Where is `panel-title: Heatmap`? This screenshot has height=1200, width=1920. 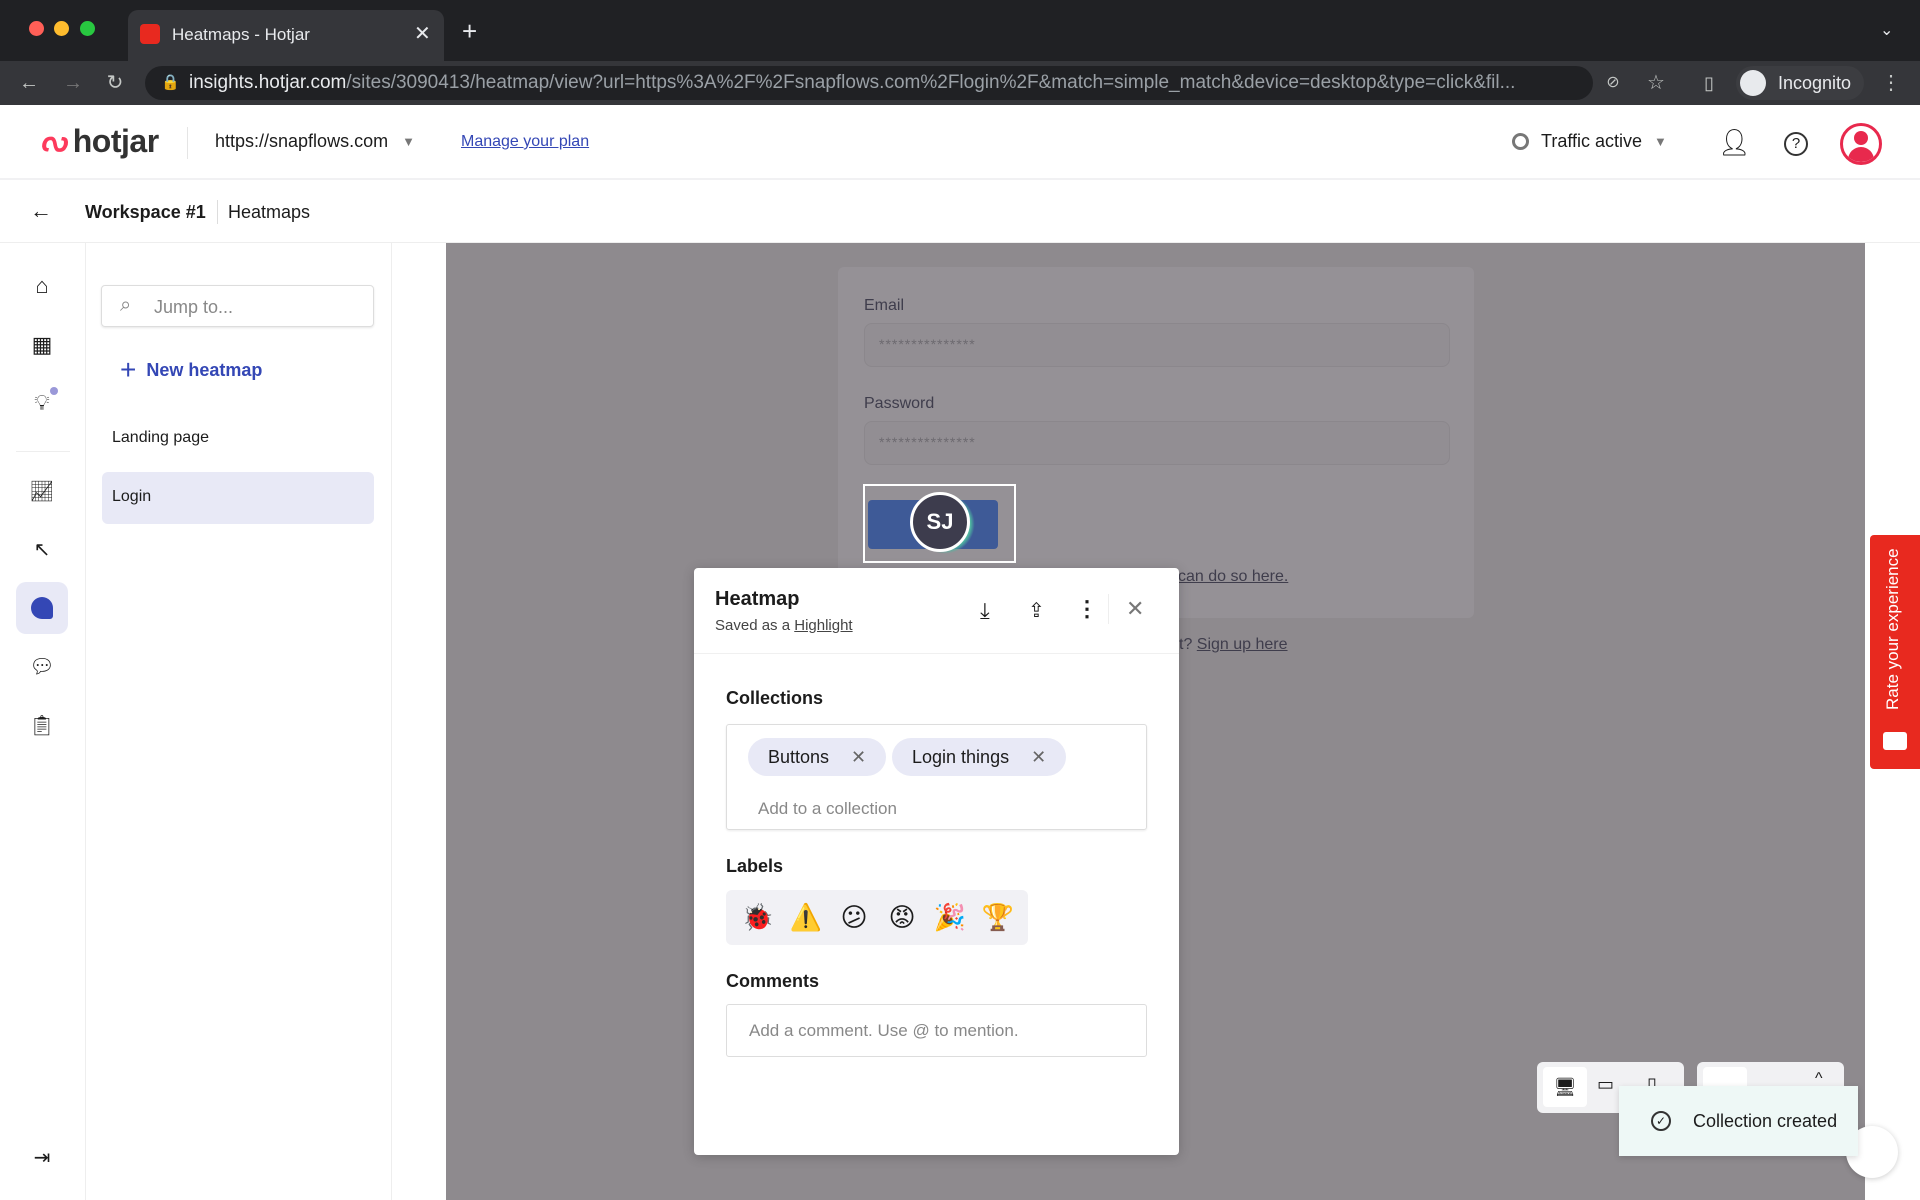 panel-title: Heatmap is located at coordinates (757, 599).